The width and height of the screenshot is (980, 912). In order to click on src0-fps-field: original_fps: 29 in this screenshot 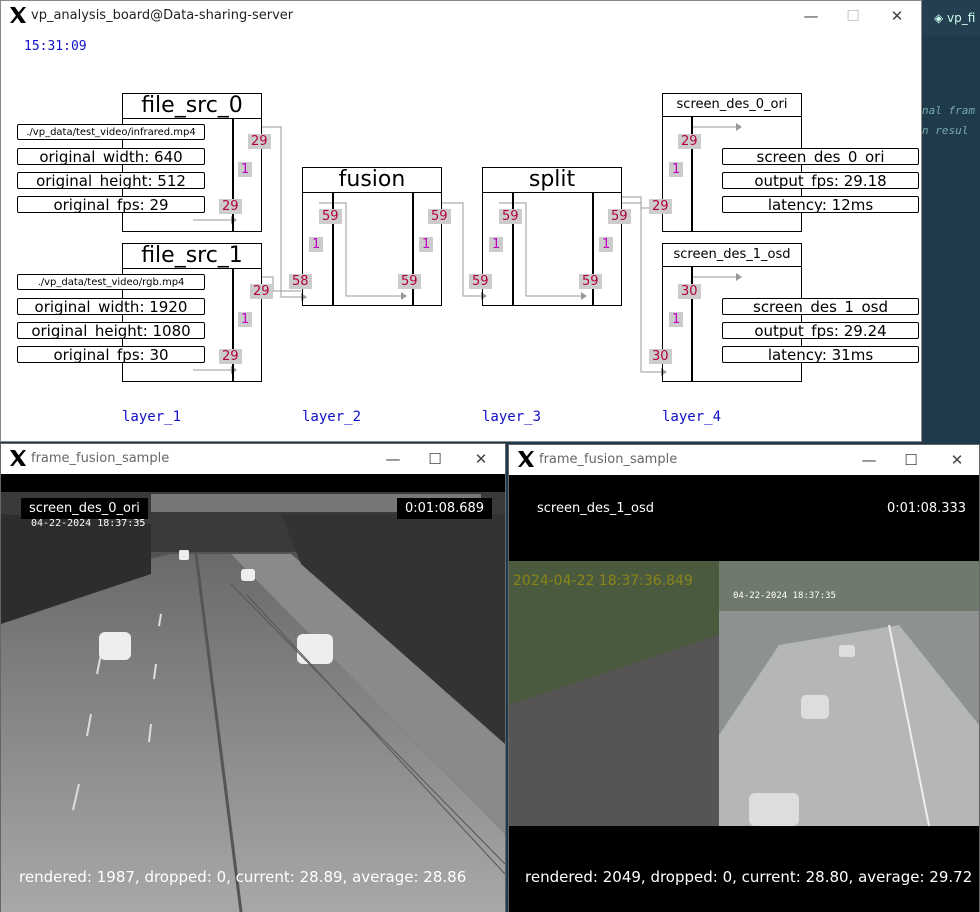, I will do `click(111, 204)`.